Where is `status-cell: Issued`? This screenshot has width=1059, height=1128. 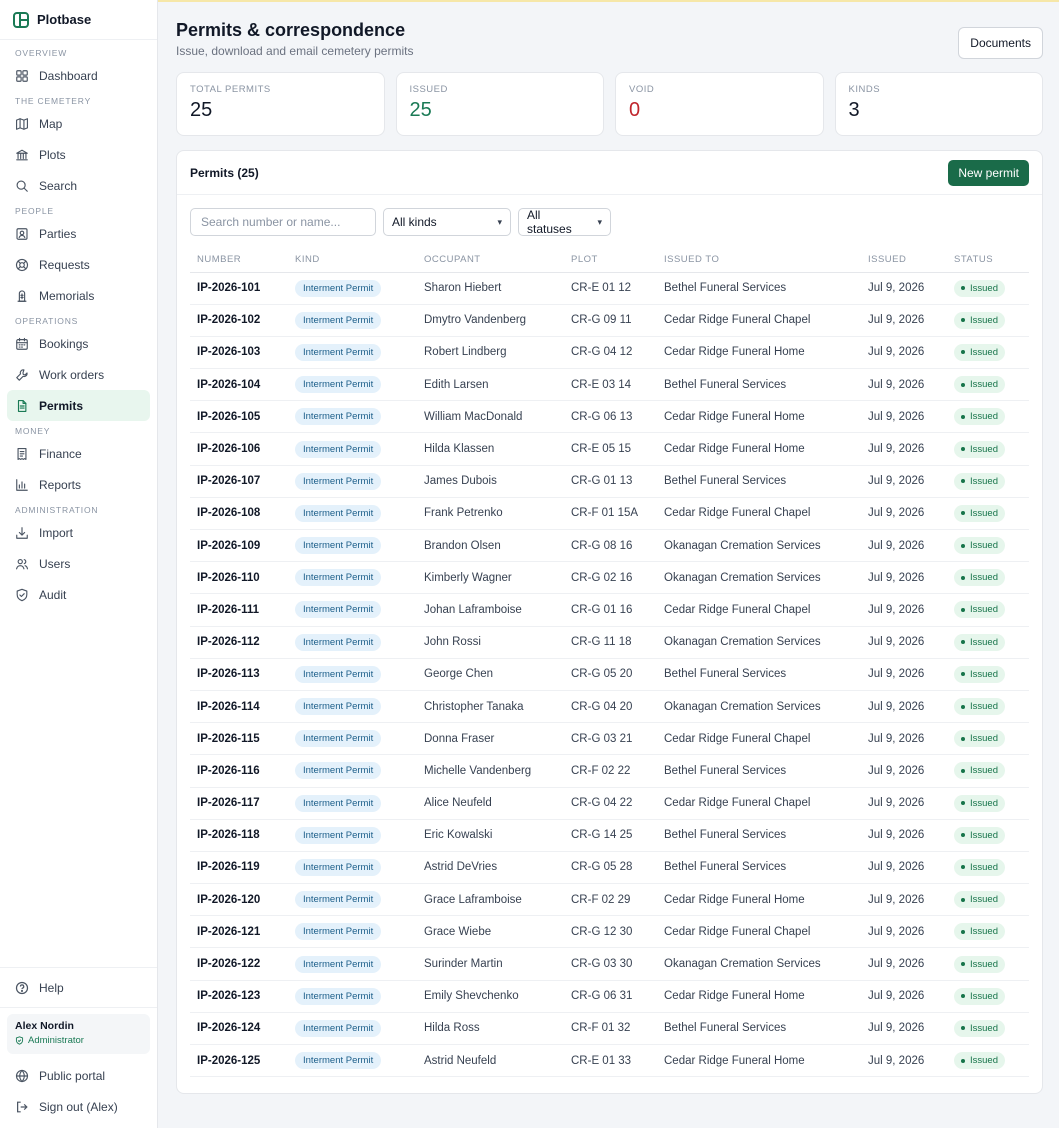
status-cell: Issued is located at coordinates (988, 803).